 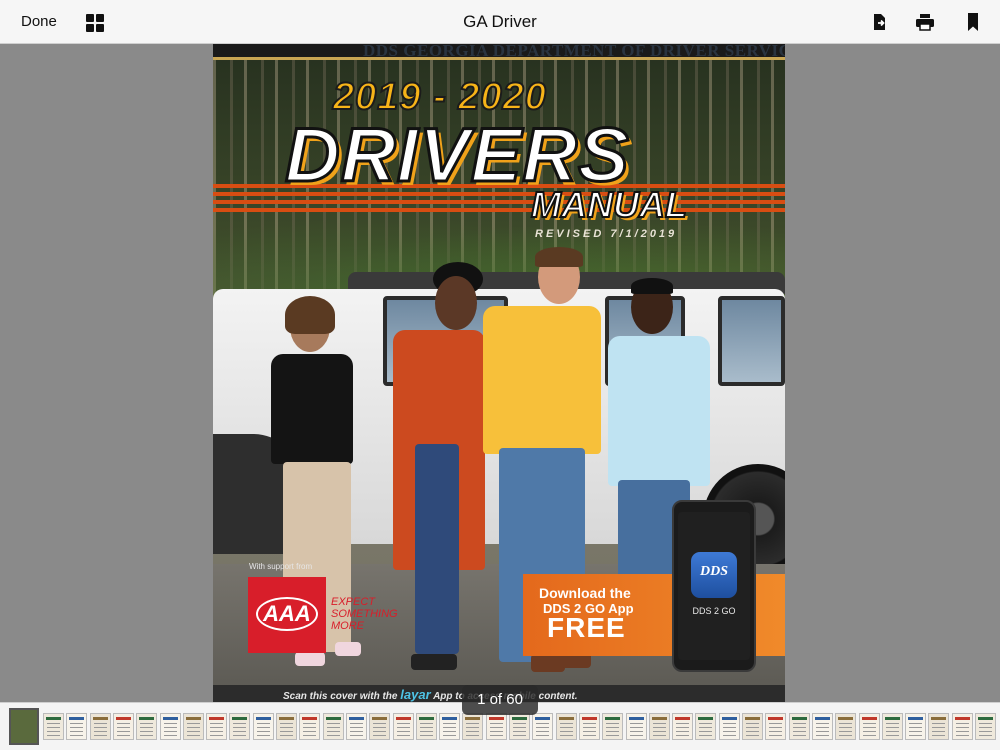 I want to click on aaa-logo: AAA, so click(x=287, y=615).